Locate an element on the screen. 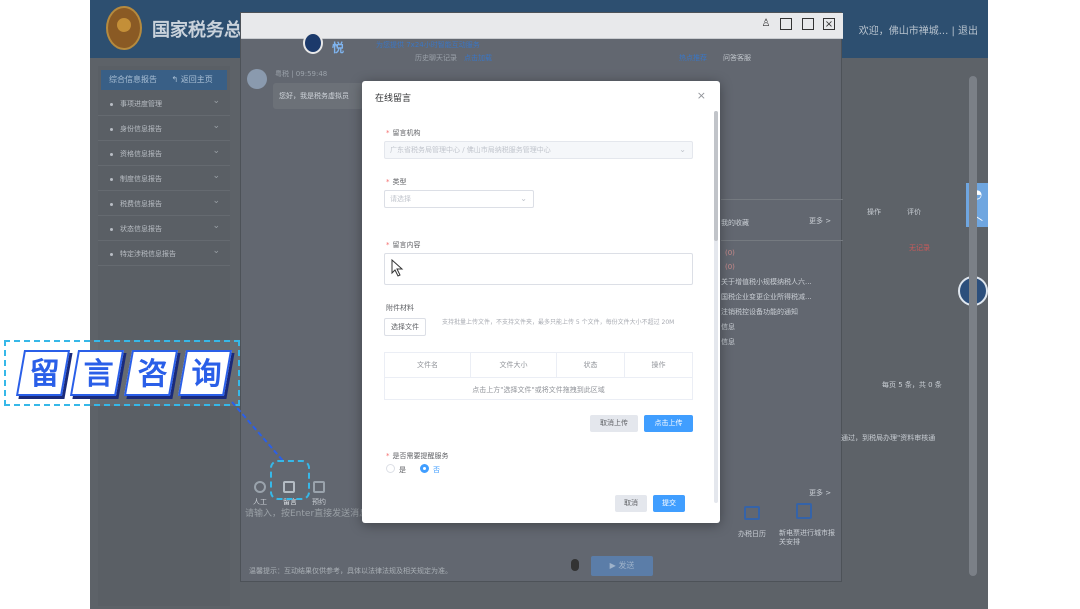 The image size is (1080, 609). radio-no-label: 否 is located at coordinates (436, 470).